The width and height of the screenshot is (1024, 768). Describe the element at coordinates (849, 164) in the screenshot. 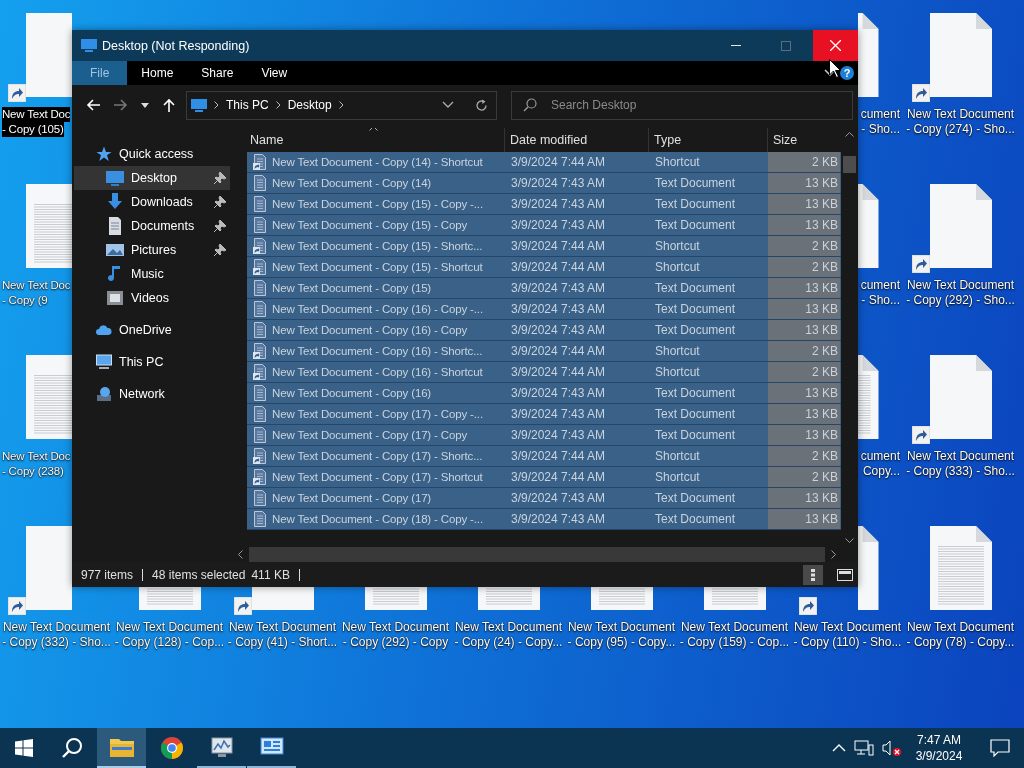

I see `scrollbar-thumb` at that location.